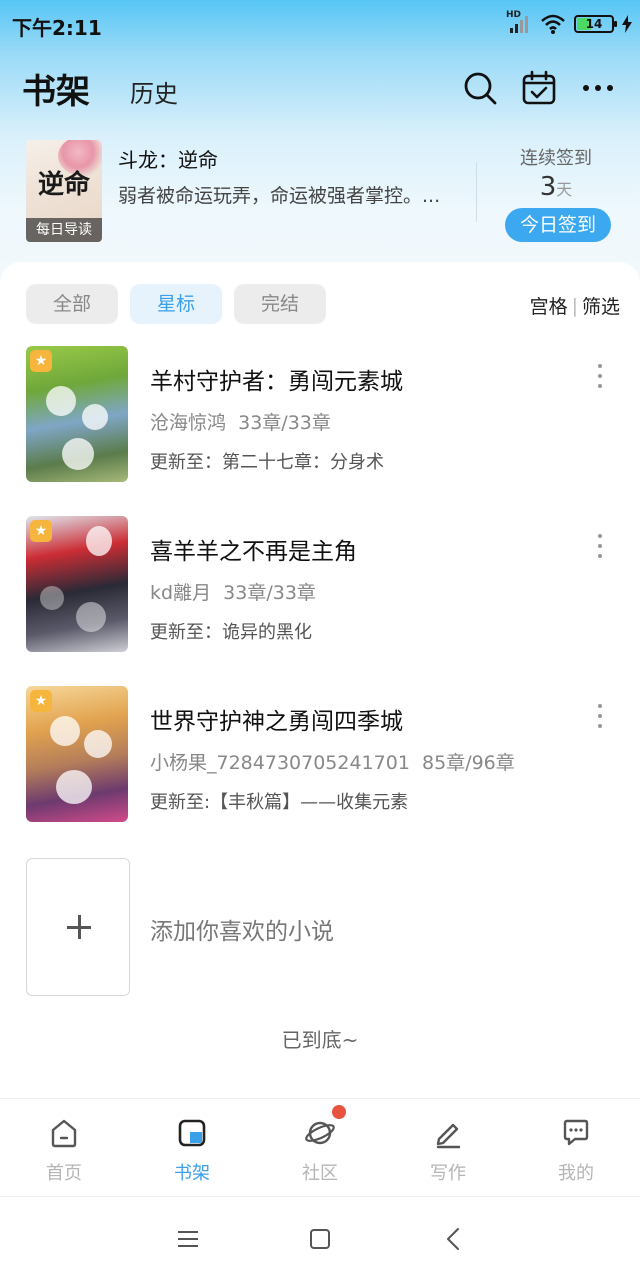 The height and width of the screenshot is (1280, 640). I want to click on book-meta: 沧海惊鸿 33章/33章, so click(240, 421).